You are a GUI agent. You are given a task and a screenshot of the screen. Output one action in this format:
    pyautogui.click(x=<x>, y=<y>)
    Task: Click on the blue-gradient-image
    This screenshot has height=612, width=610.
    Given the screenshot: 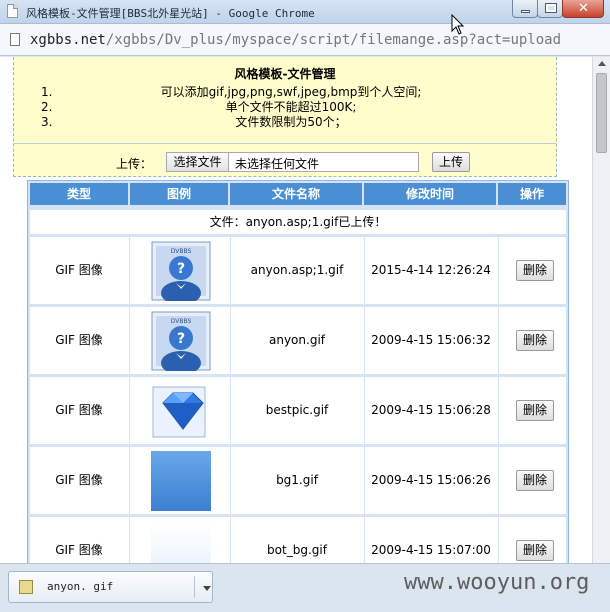 What is the action you would take?
    pyautogui.click(x=181, y=481)
    